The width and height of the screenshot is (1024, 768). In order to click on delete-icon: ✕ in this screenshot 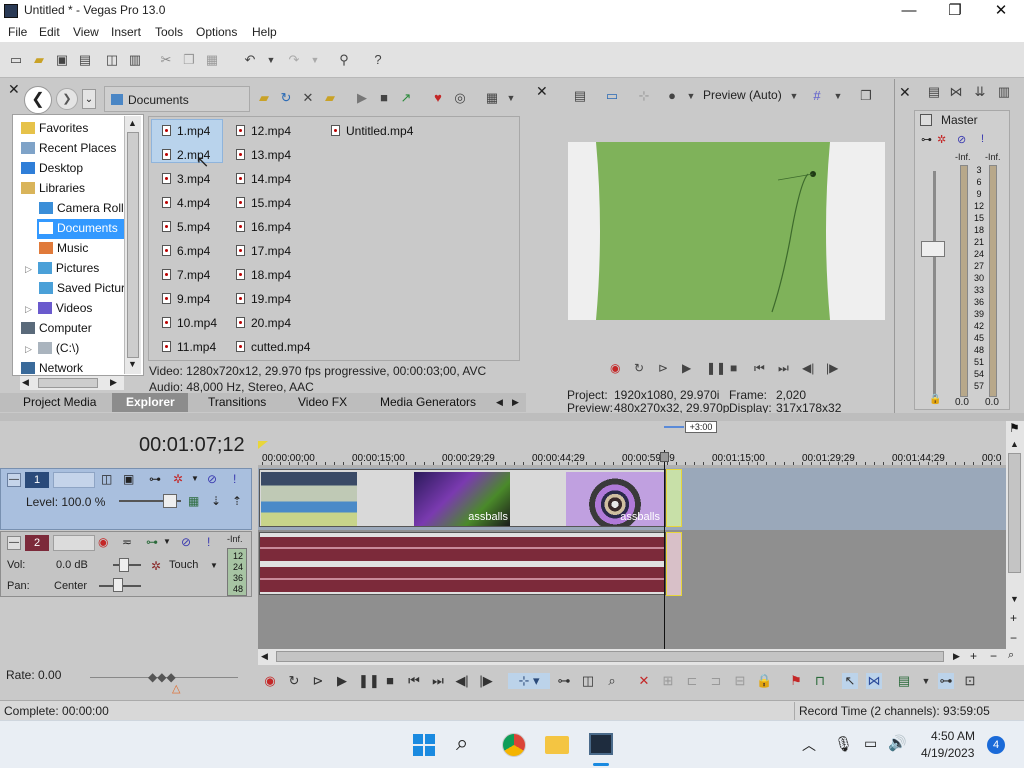, I will do `click(644, 681)`.